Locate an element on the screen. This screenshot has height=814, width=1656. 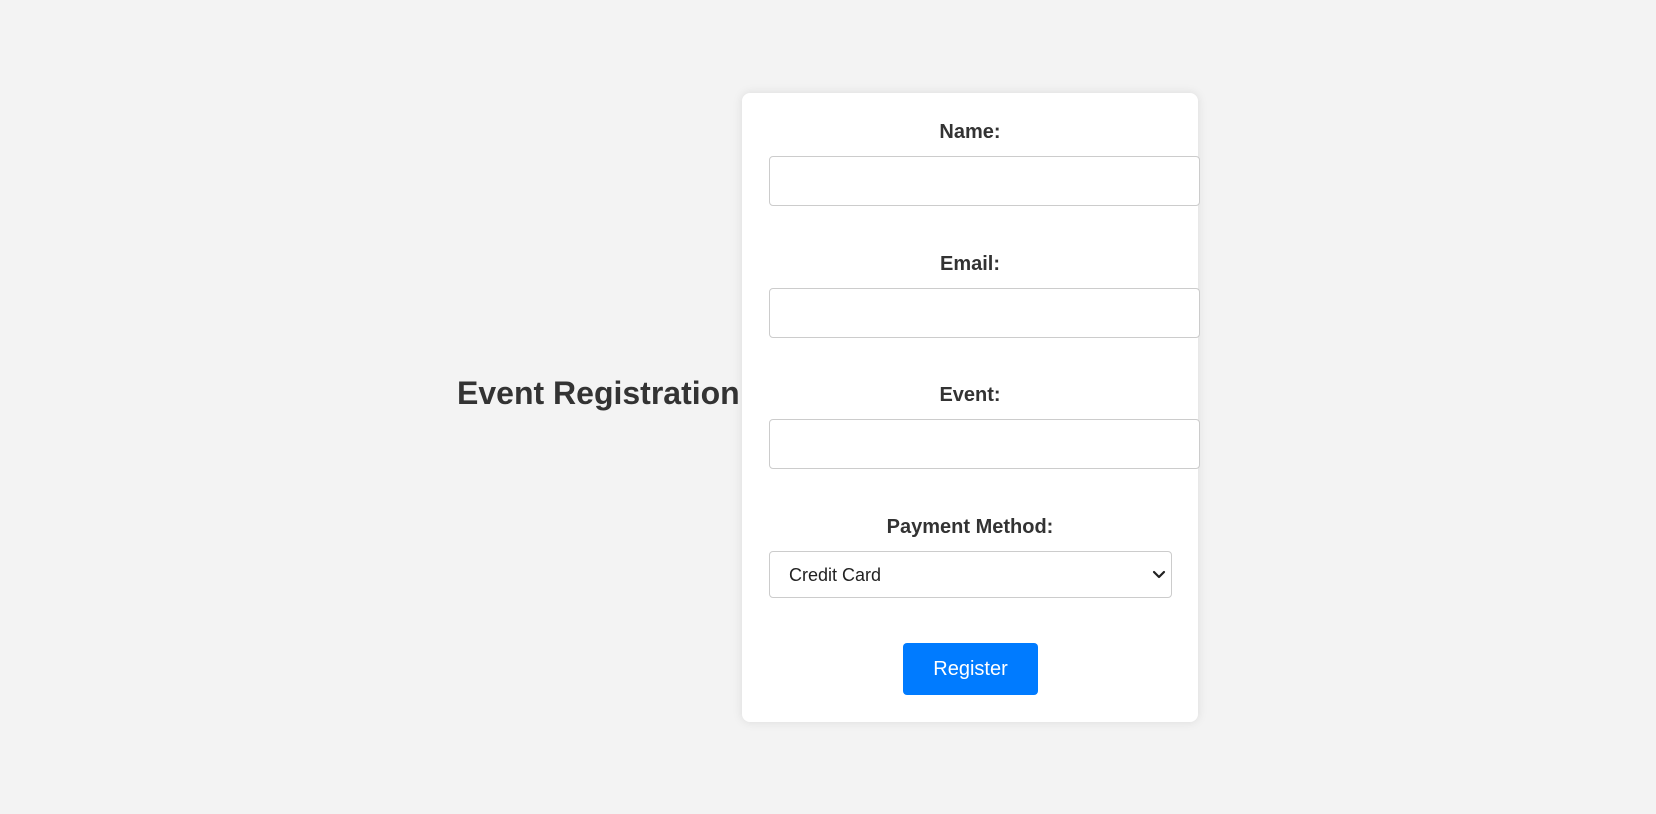
email-input is located at coordinates (984, 313).